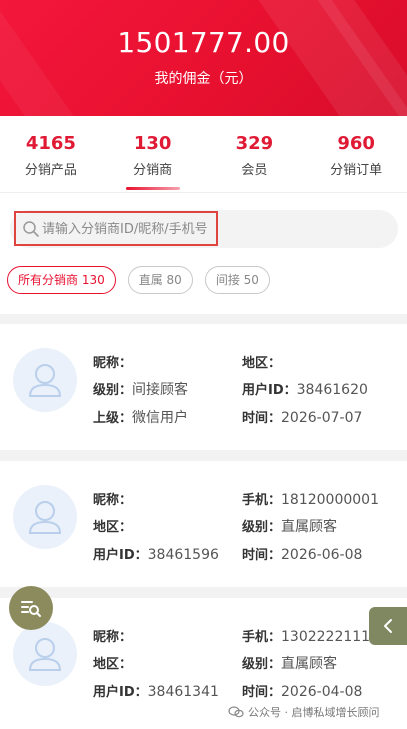 The image size is (407, 729). What do you see at coordinates (254, 170) in the screenshot?
I see `stat-label: 会员` at bounding box center [254, 170].